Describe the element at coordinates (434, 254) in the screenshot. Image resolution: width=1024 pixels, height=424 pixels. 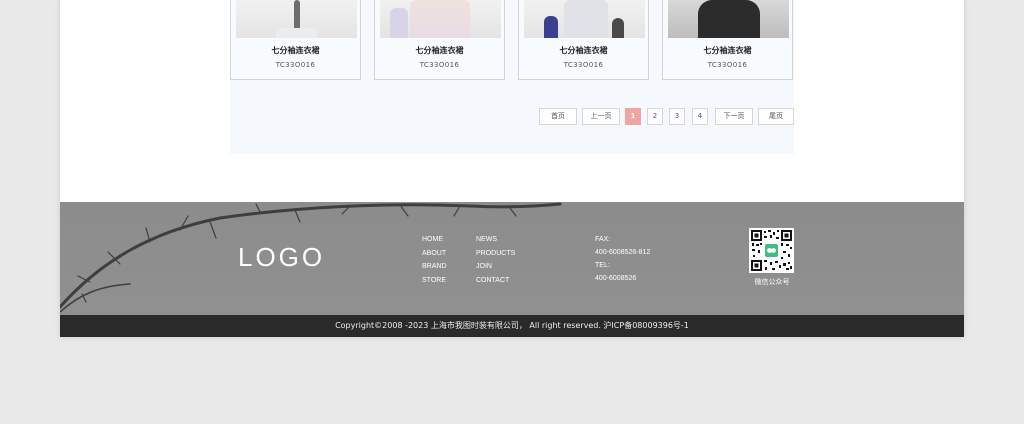
I see `nav-about: ABOUT` at that location.